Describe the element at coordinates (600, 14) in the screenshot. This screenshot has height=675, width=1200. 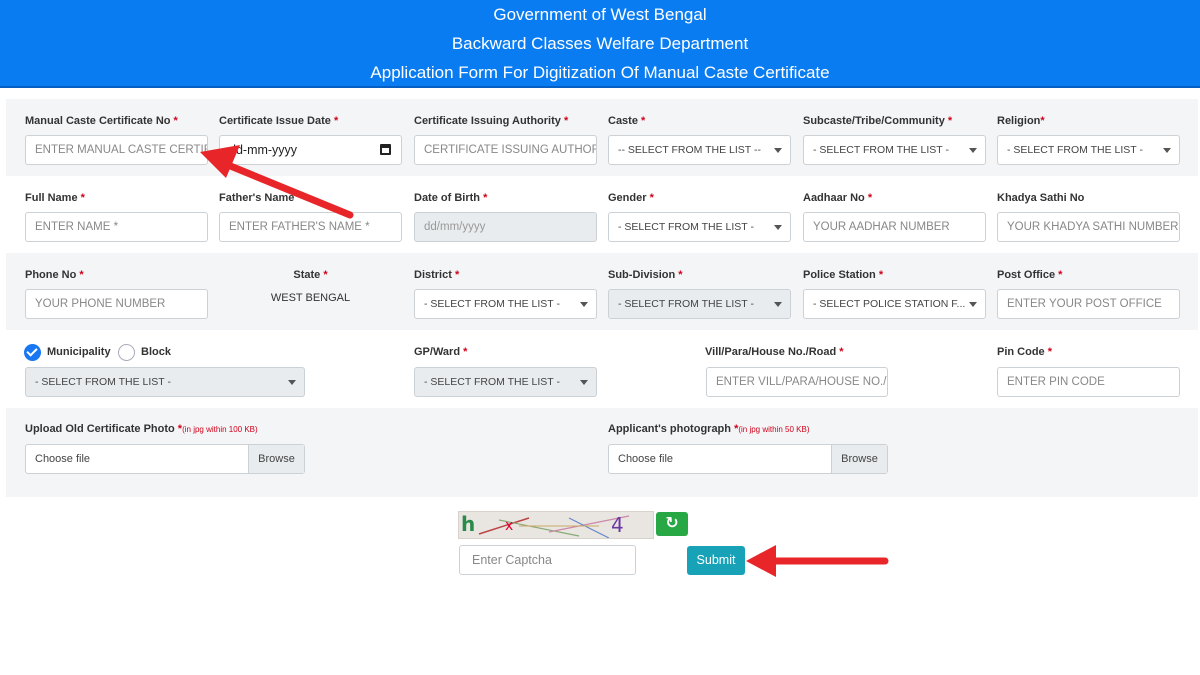
I see `header-line-1: Government of West Bengal` at that location.